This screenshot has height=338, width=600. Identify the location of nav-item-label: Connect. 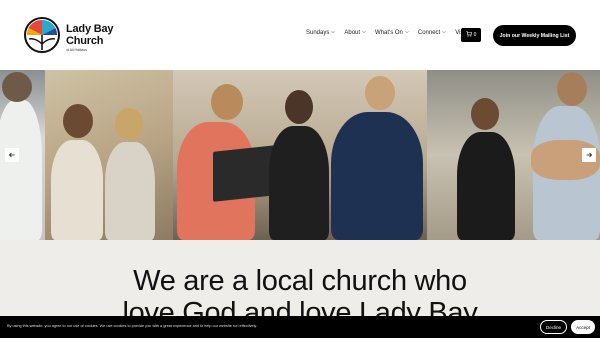
(429, 33).